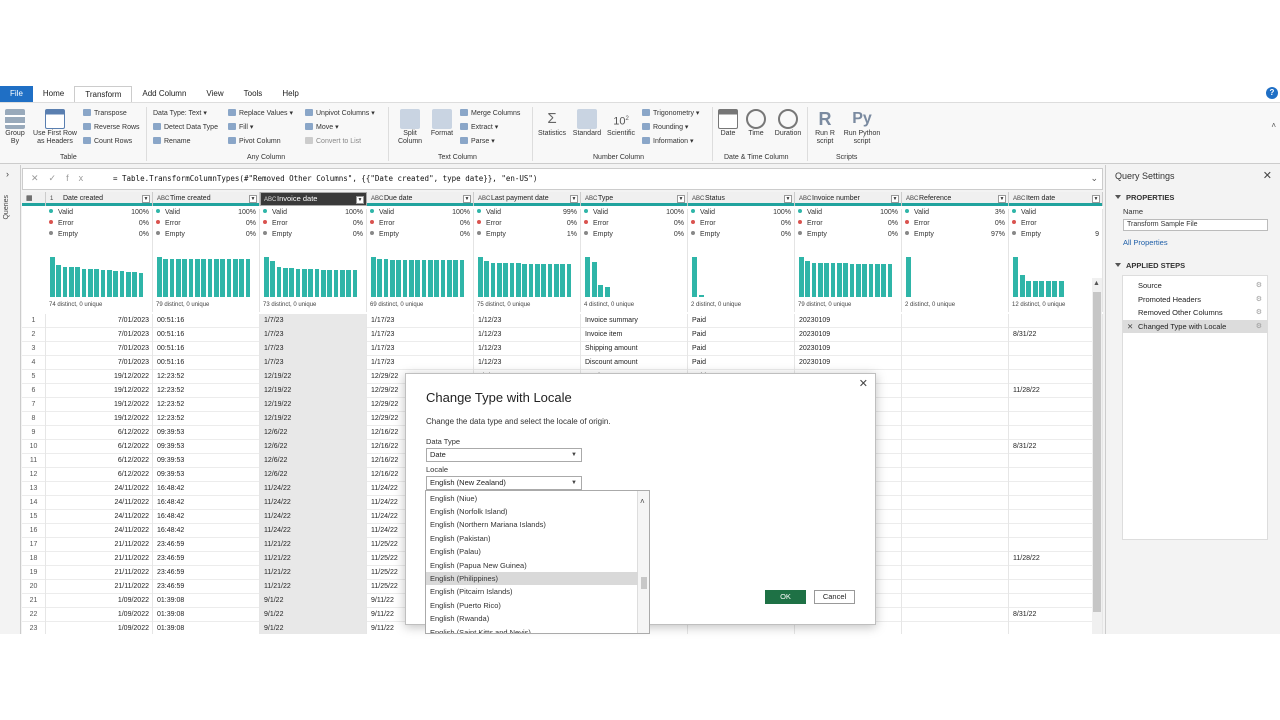 The width and height of the screenshot is (1280, 720). I want to click on transpose-button: Transpose, so click(105, 113).